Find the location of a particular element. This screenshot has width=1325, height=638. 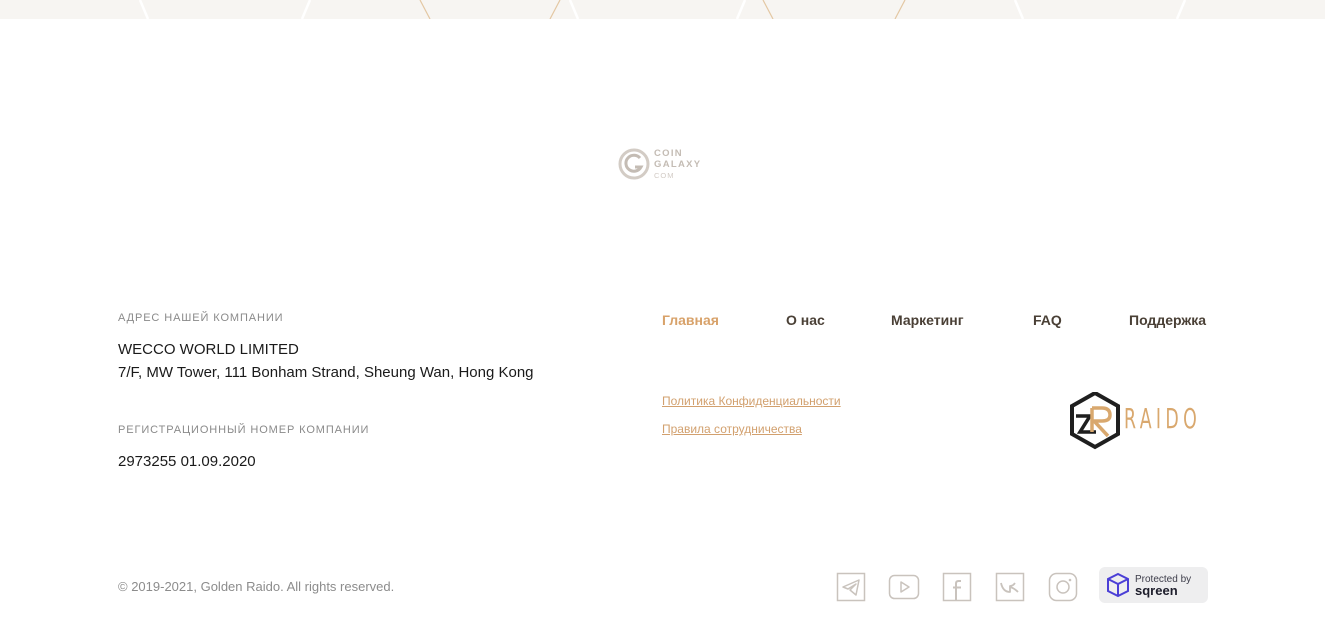

registration-number: 2973255 01.09.2020 is located at coordinates (187, 461).